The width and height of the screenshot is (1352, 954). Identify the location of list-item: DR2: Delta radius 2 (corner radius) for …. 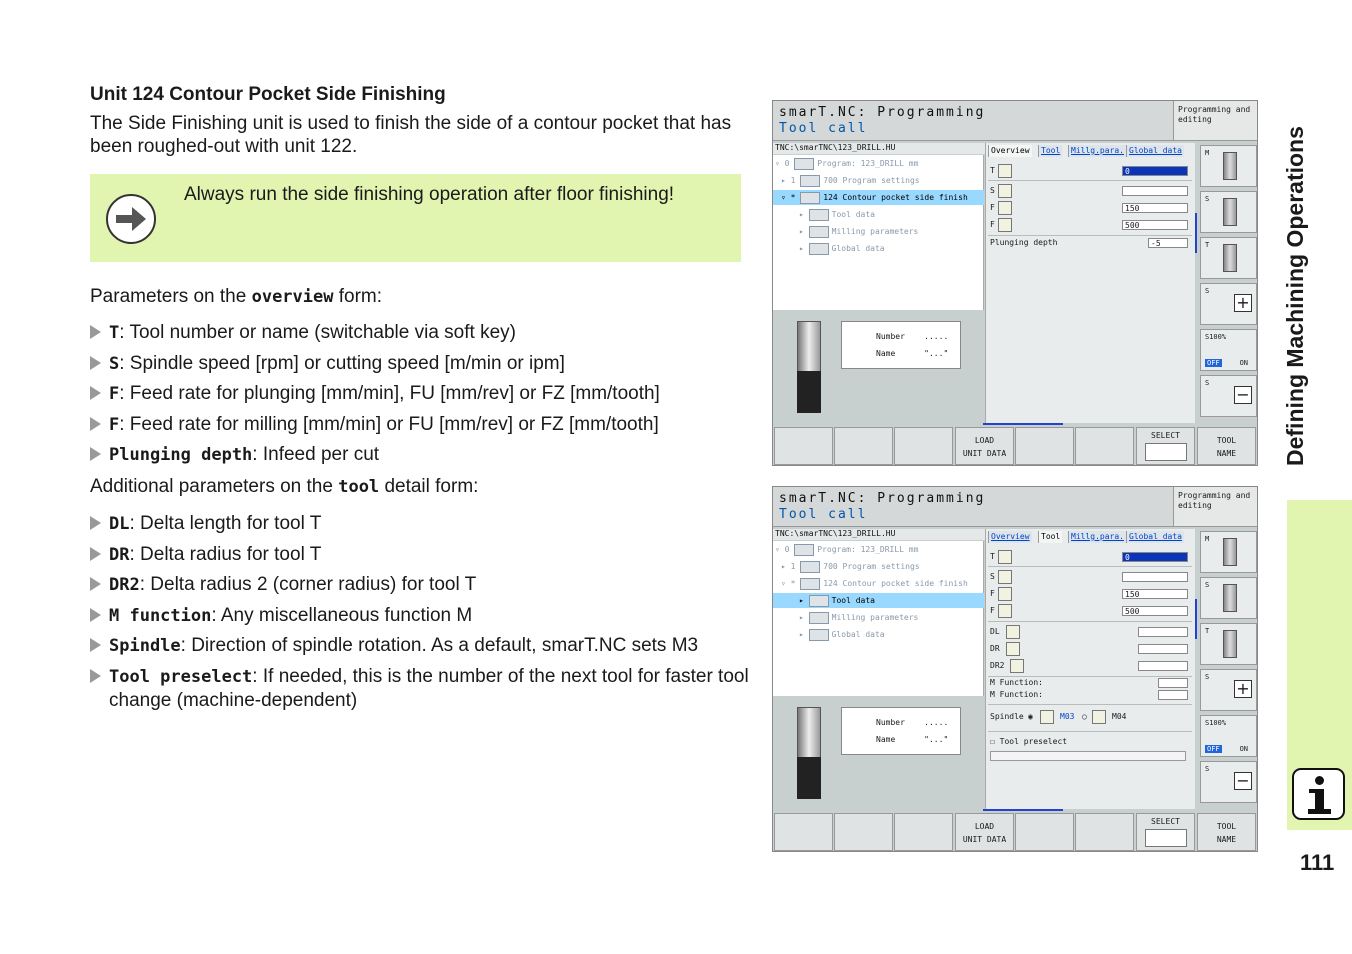
(422, 585).